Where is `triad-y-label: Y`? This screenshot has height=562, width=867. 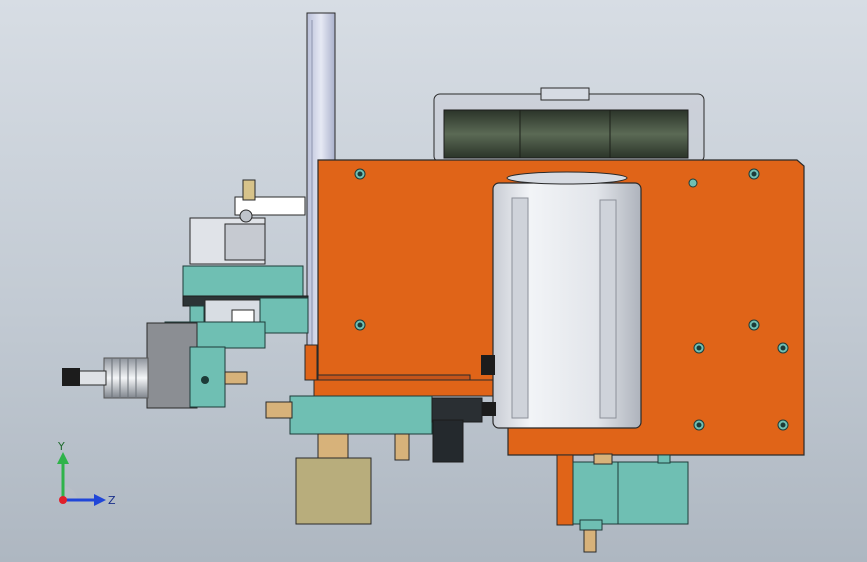 triad-y-label: Y is located at coordinates (61, 446).